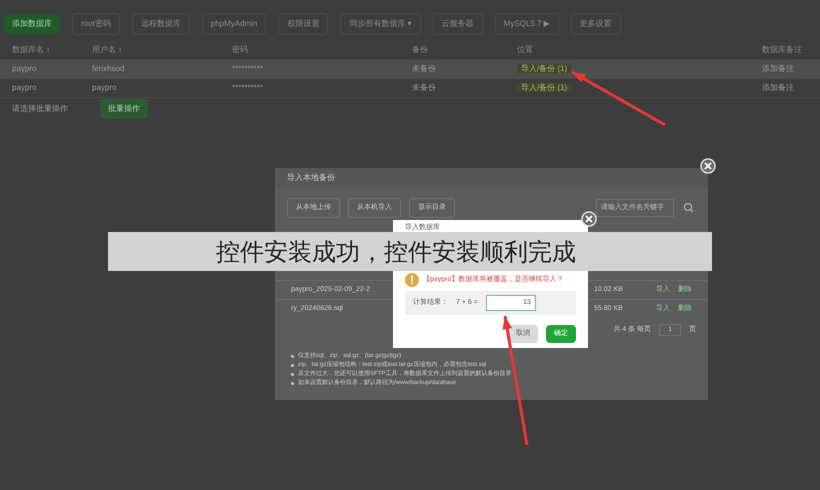 This screenshot has width=820, height=490. I want to click on toolbar-button: root密码, so click(96, 24).